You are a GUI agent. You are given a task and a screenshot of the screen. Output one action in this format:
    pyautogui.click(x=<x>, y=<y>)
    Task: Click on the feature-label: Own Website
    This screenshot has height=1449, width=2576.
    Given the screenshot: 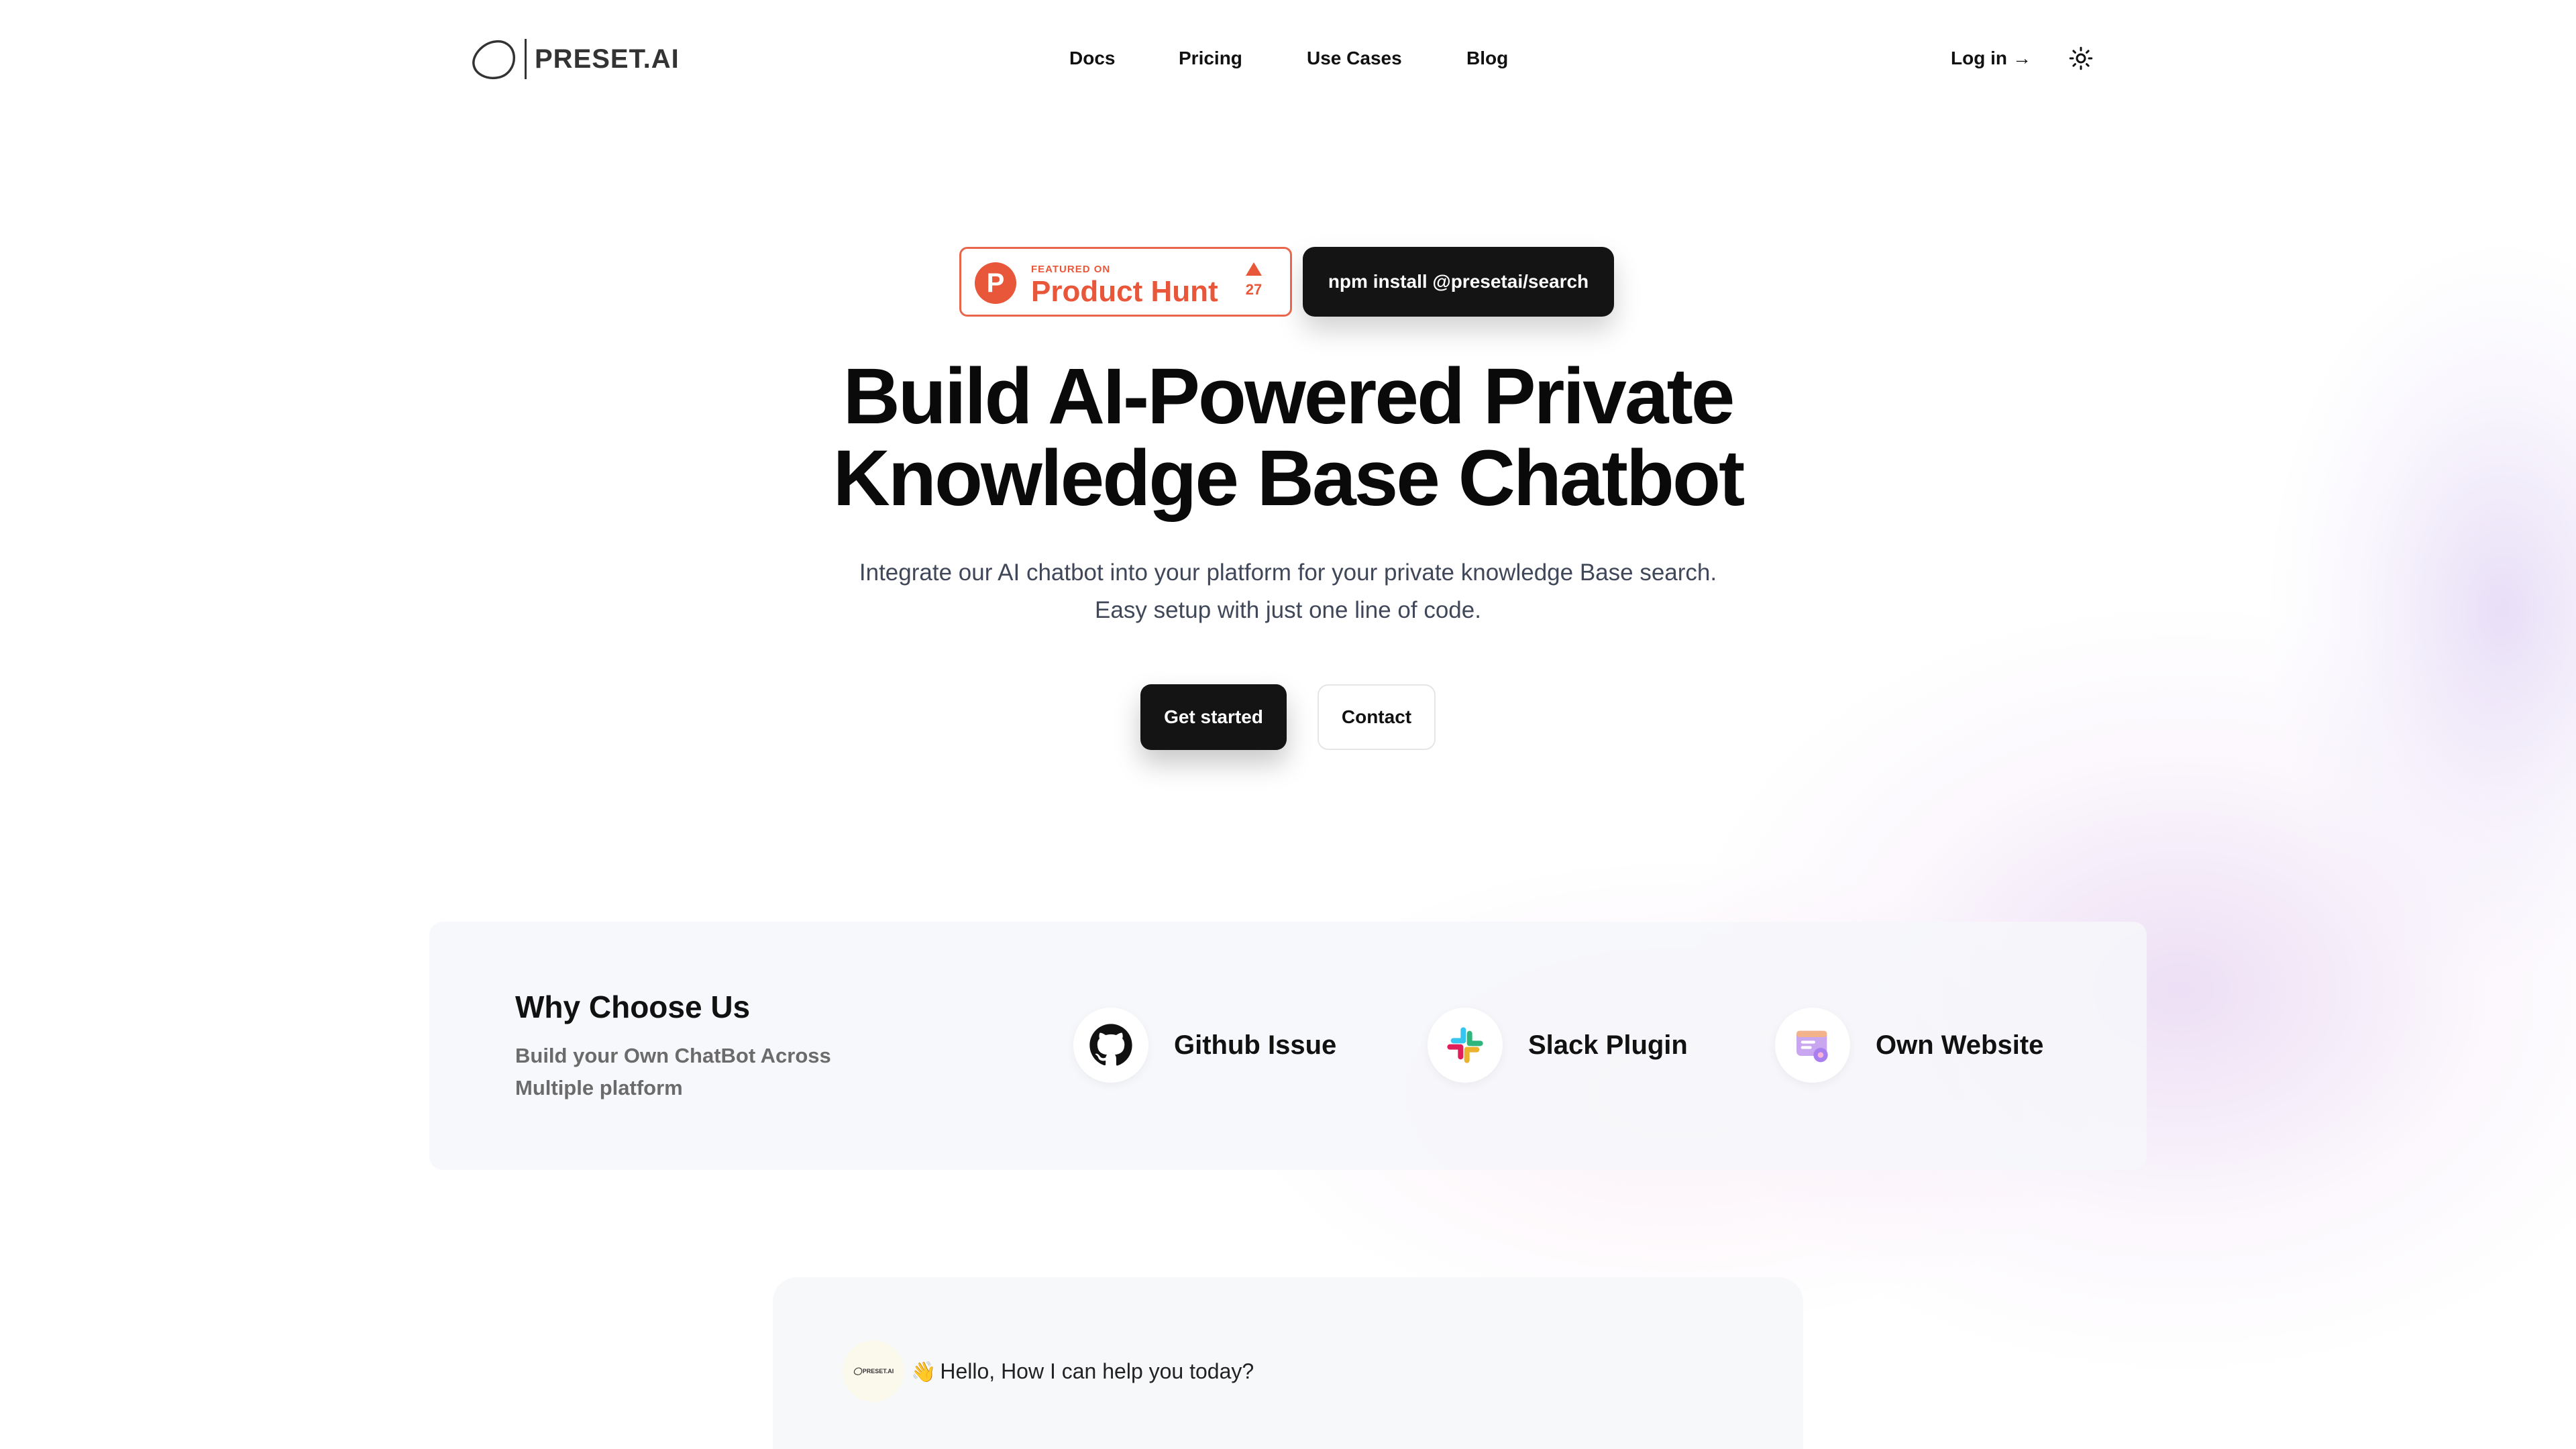 What is the action you would take?
    pyautogui.click(x=1960, y=1045)
    